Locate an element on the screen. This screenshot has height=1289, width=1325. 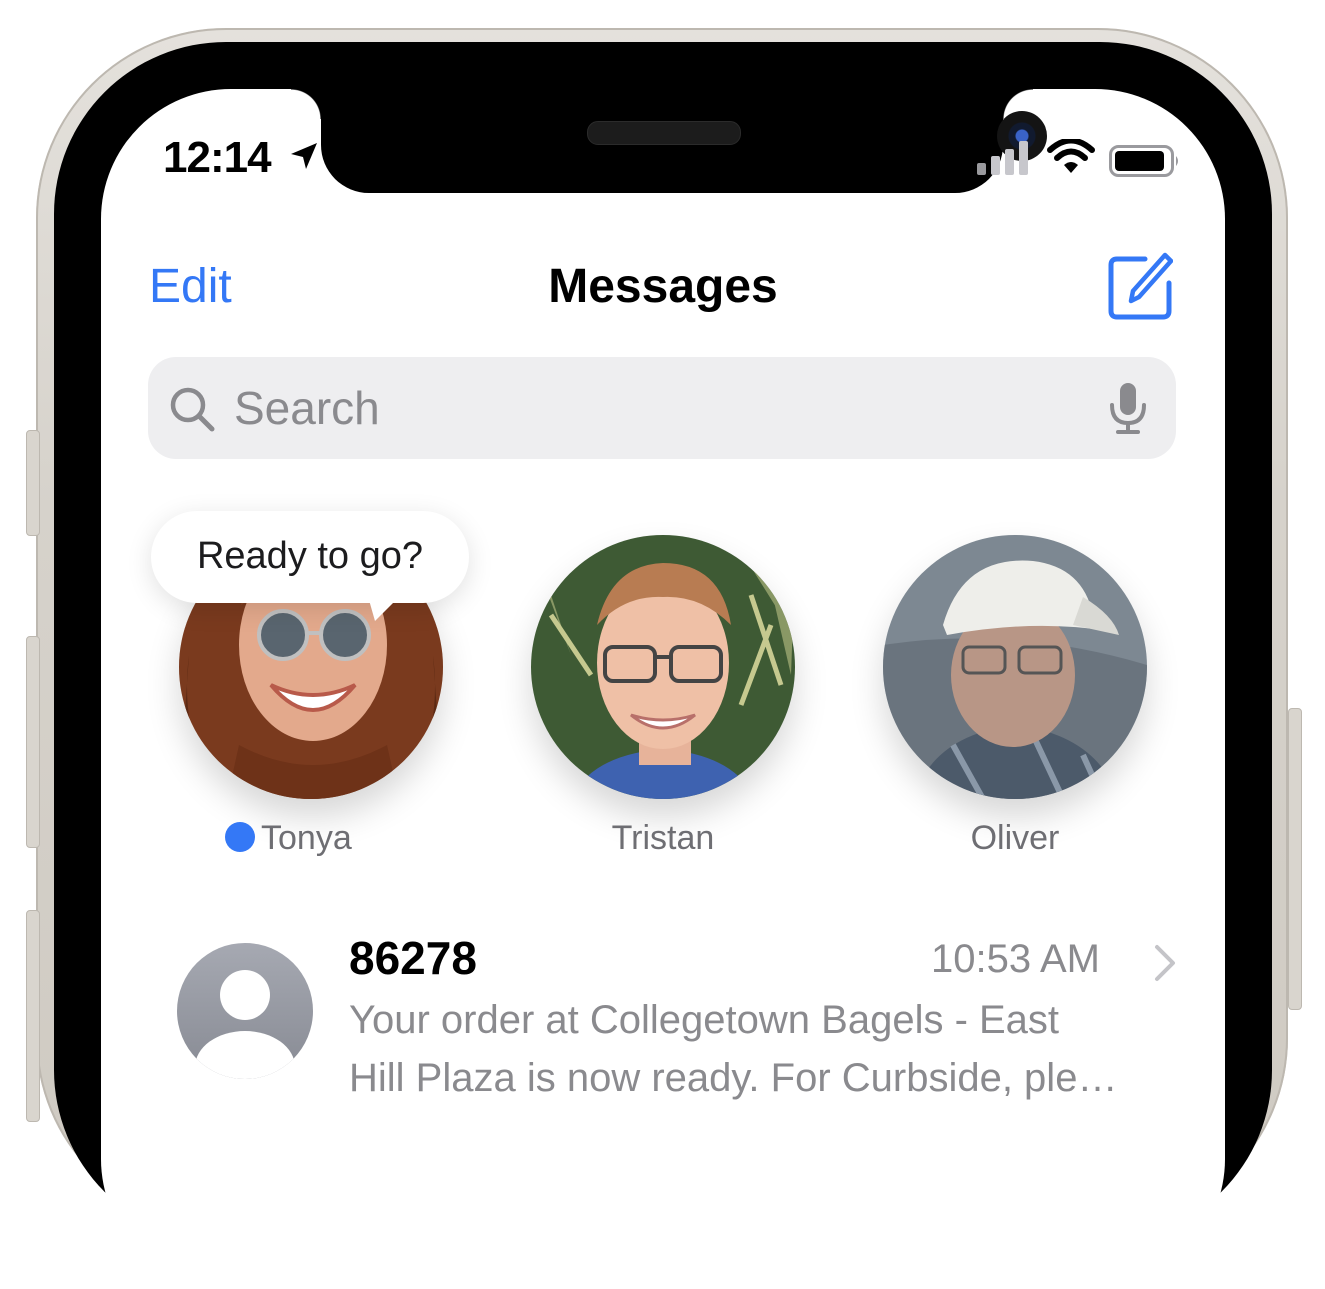
bubble-tail is located at coordinates (385, 607).